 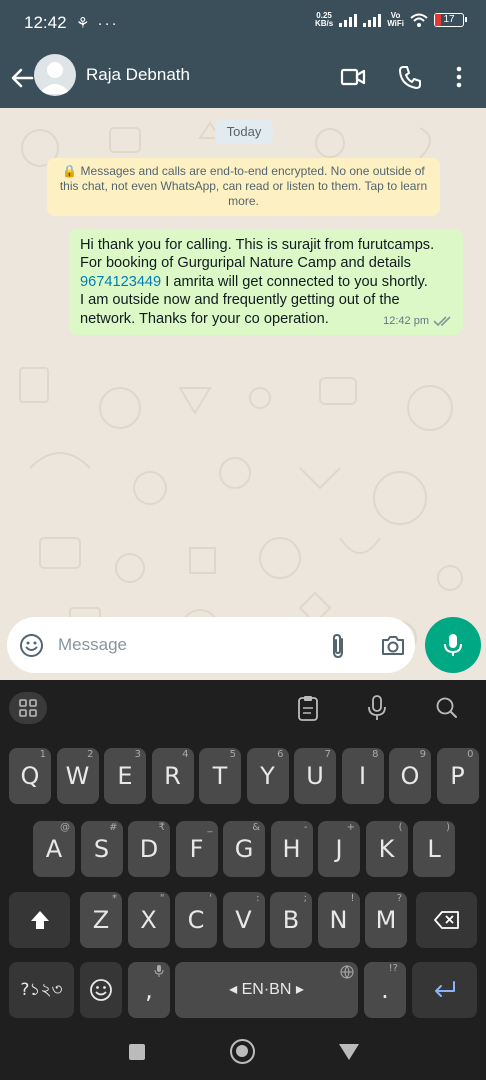 What do you see at coordinates (446, 920) in the screenshot?
I see `backspace-key` at bounding box center [446, 920].